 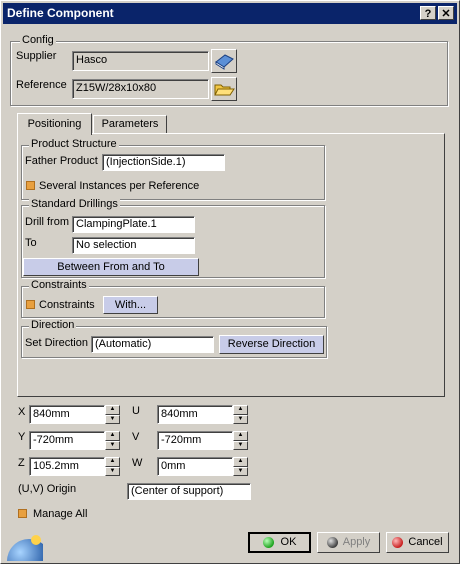 What do you see at coordinates (189, 491) in the screenshot?
I see `uv-origin-field: (Center of support)` at bounding box center [189, 491].